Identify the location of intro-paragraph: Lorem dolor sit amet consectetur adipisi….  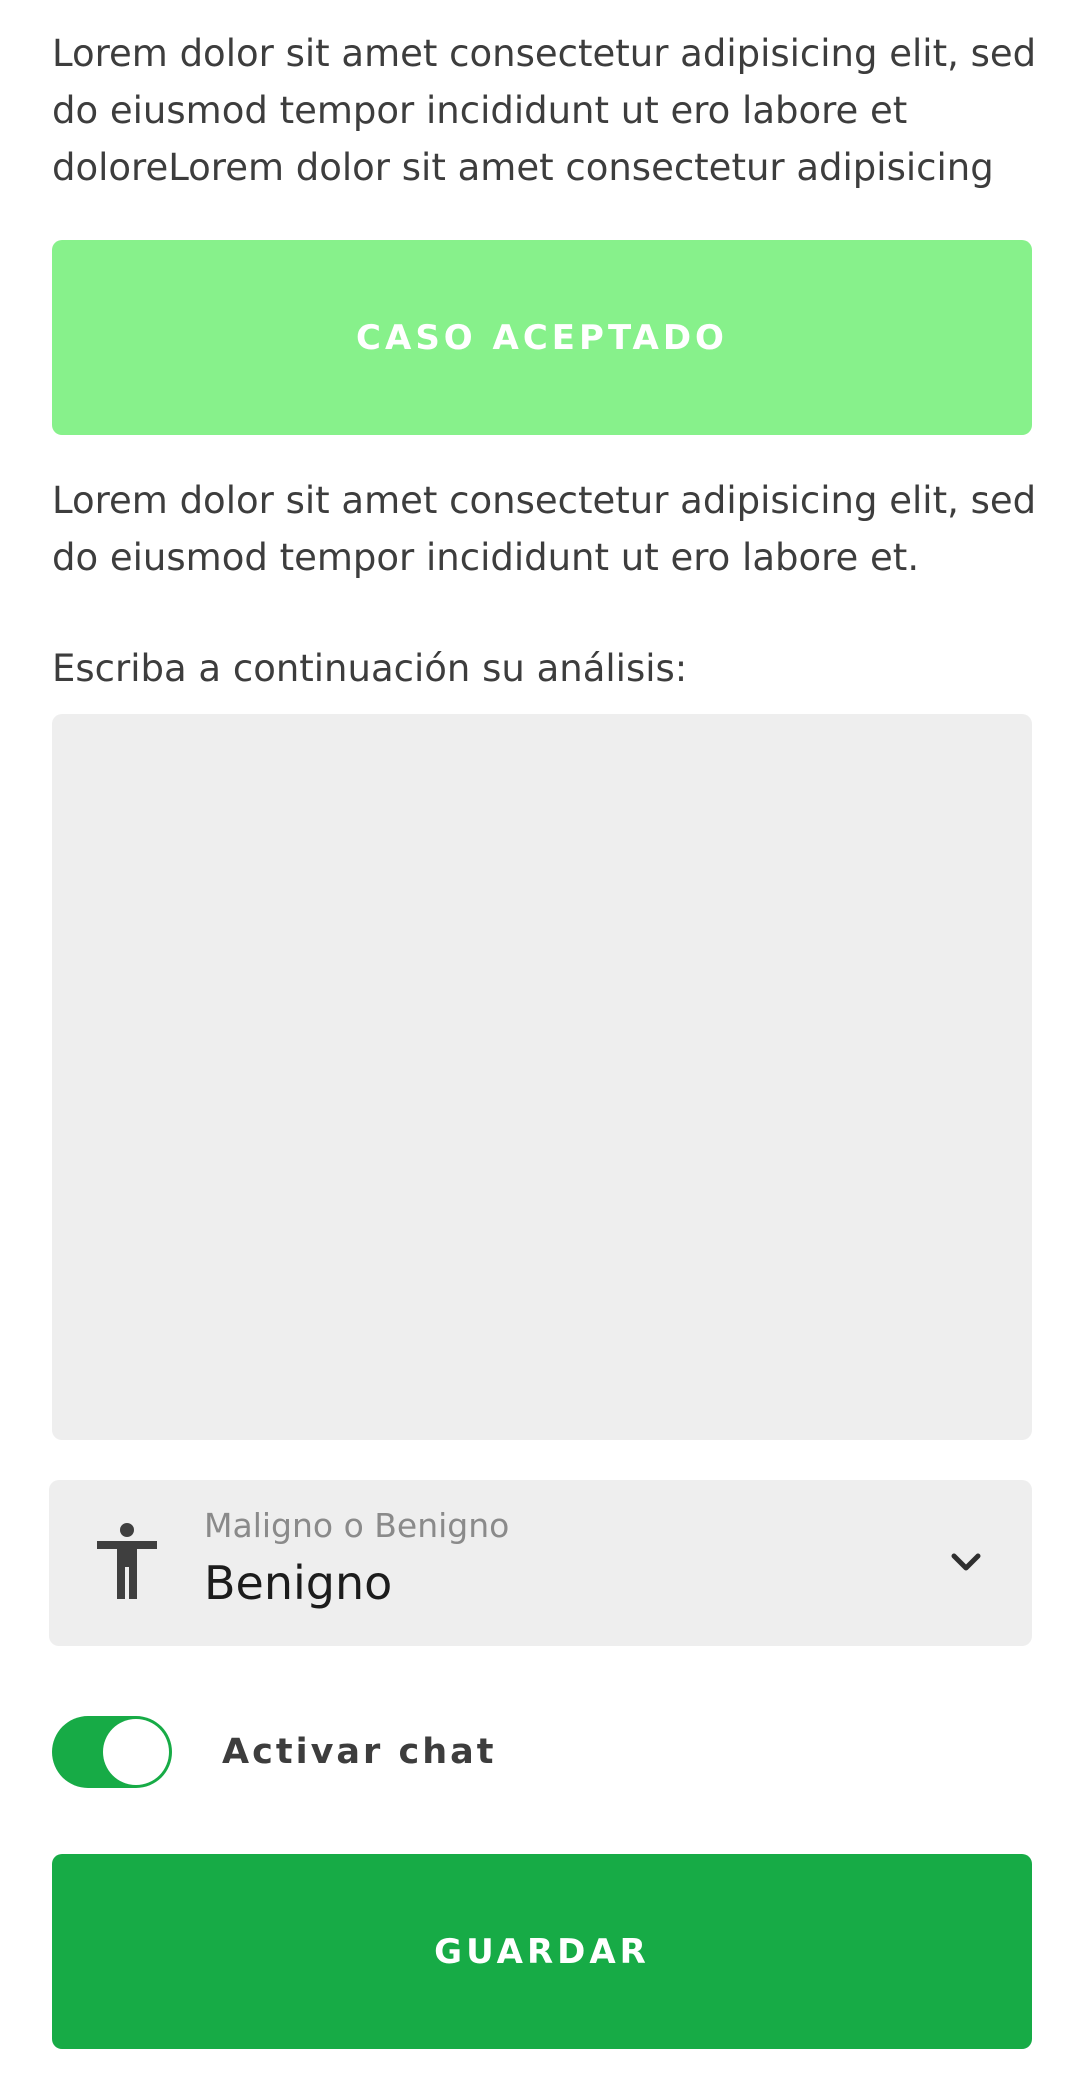
(544, 110).